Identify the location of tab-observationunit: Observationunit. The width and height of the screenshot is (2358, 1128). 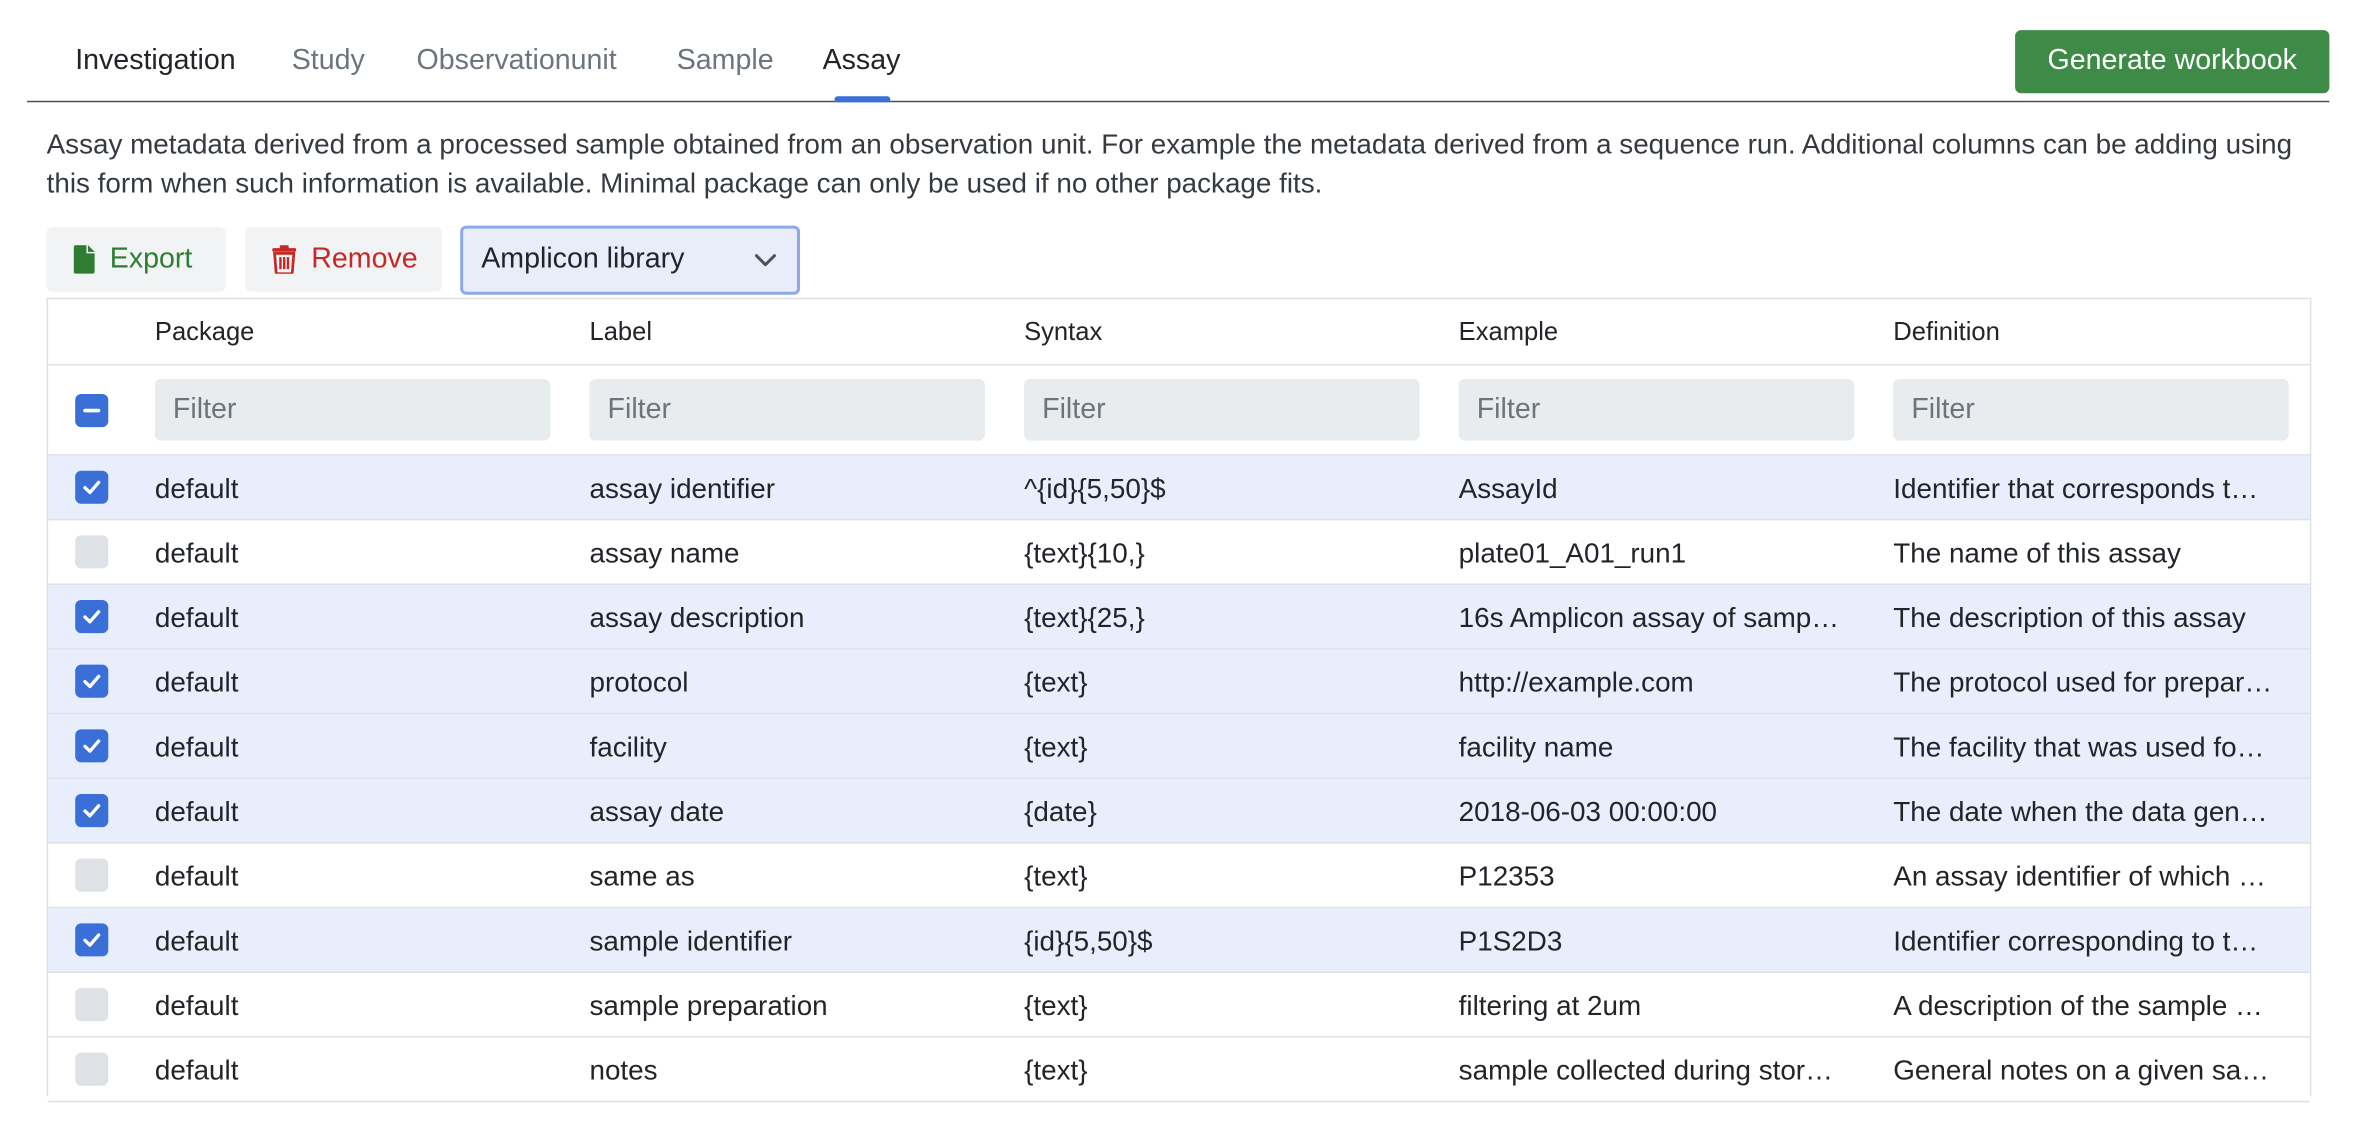
(517, 61).